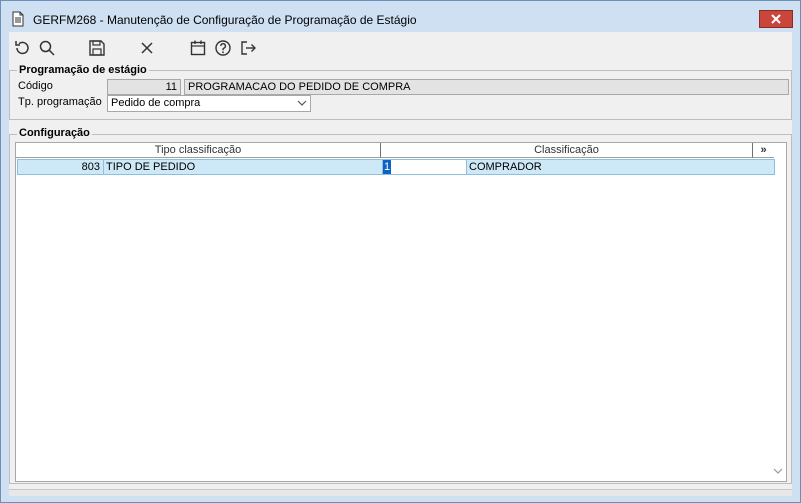 The image size is (801, 503). What do you see at coordinates (243, 167) in the screenshot?
I see `tipo-nome-cell: TIPO DE PEDIDO` at bounding box center [243, 167].